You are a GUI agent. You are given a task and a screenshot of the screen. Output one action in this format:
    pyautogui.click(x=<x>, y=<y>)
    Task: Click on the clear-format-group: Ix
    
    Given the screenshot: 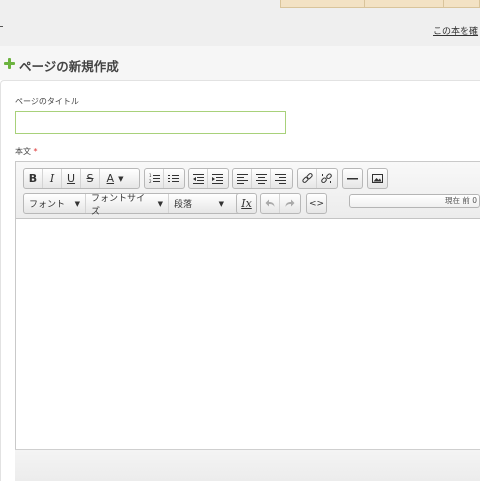 What is the action you would take?
    pyautogui.click(x=246, y=203)
    